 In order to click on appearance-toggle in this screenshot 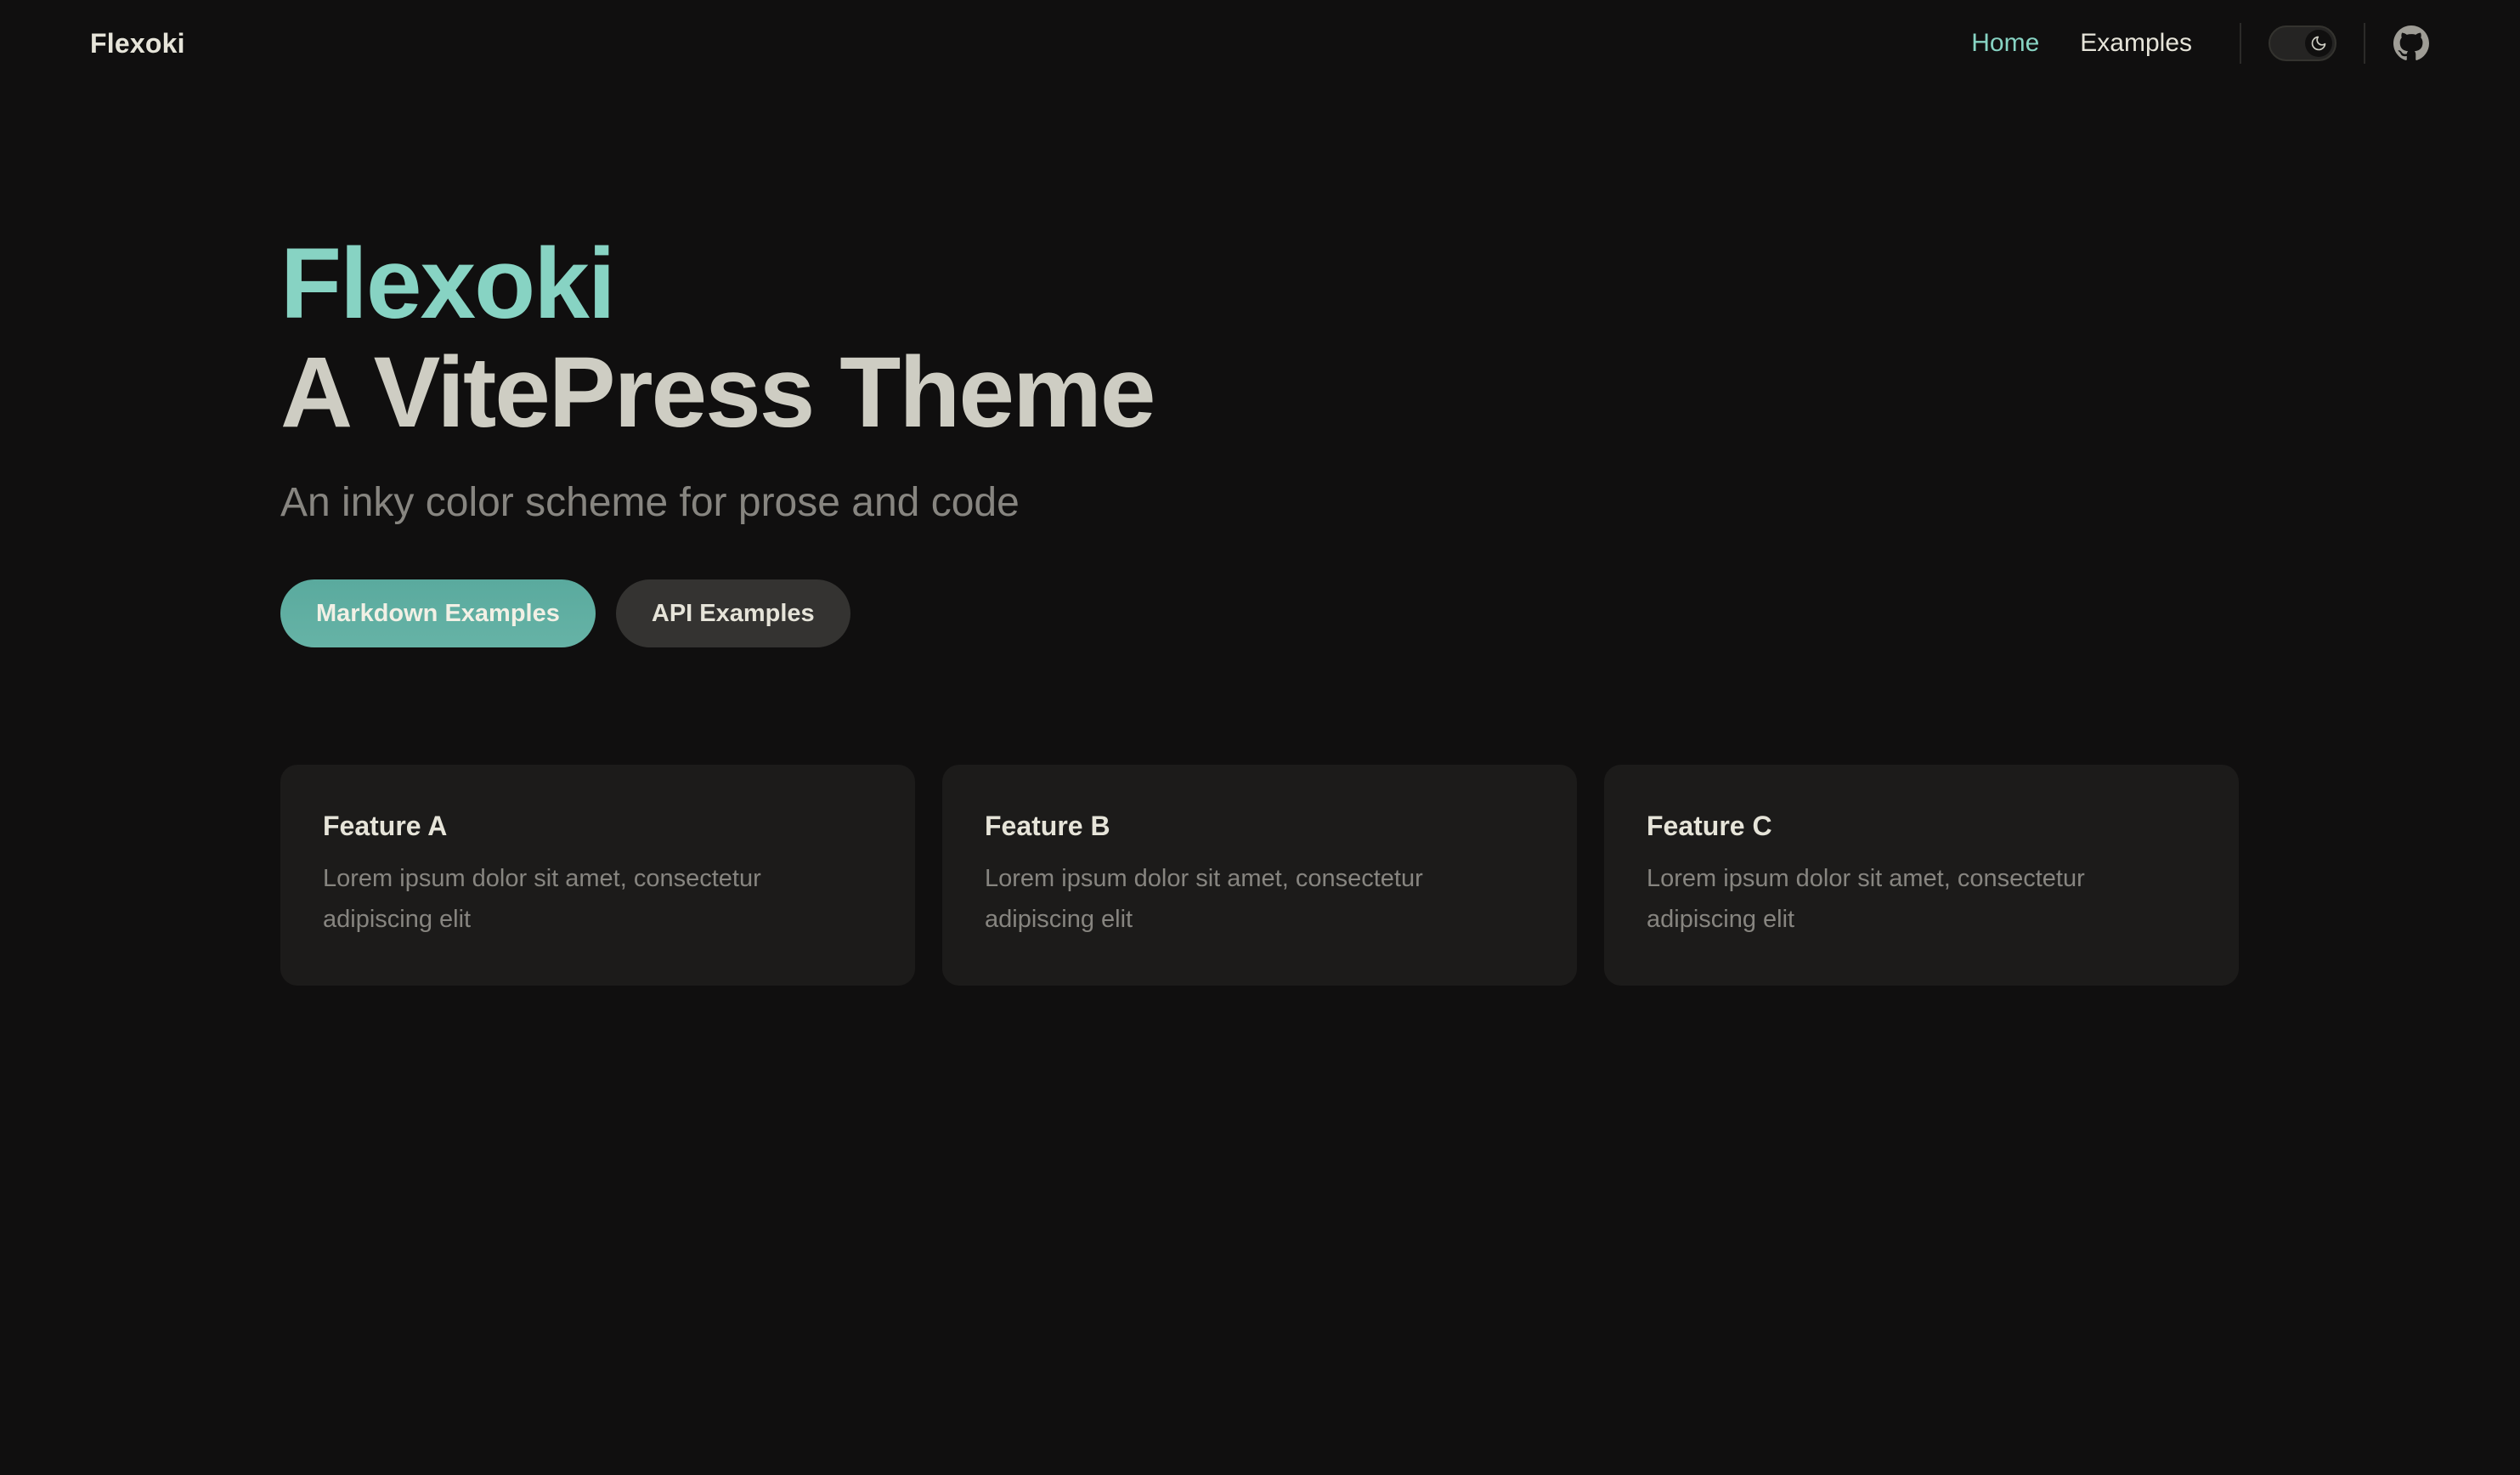, I will do `click(2302, 43)`.